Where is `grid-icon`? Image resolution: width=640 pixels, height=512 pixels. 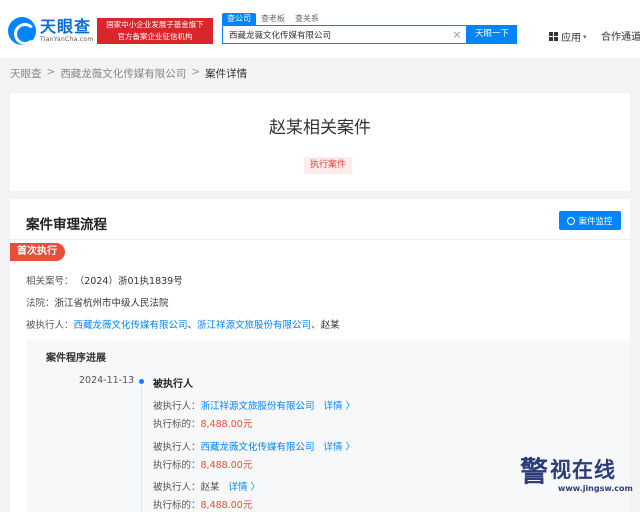
grid-icon is located at coordinates (553, 36).